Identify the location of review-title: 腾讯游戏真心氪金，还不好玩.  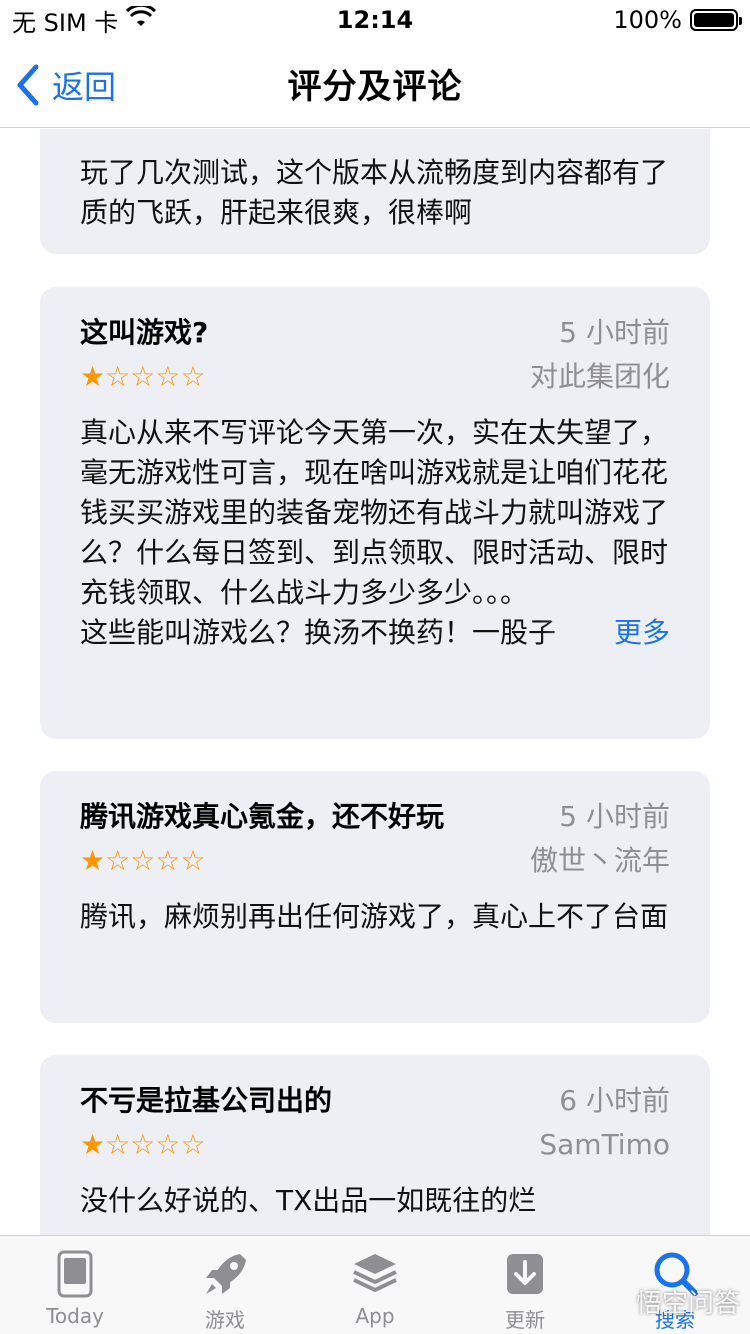
(262, 816).